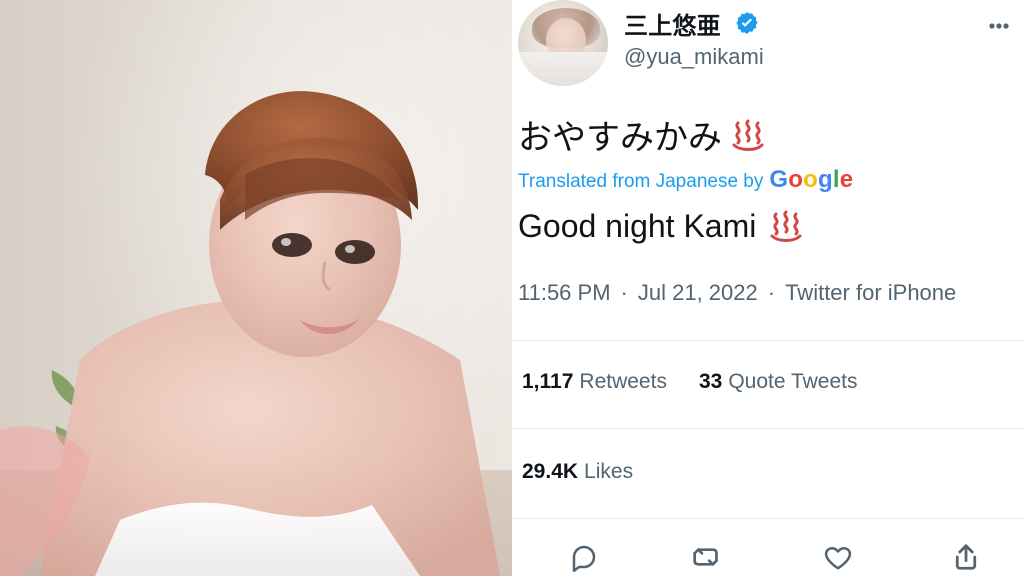  Describe the element at coordinates (623, 381) in the screenshot. I see `retweets-label: Retweets` at that location.